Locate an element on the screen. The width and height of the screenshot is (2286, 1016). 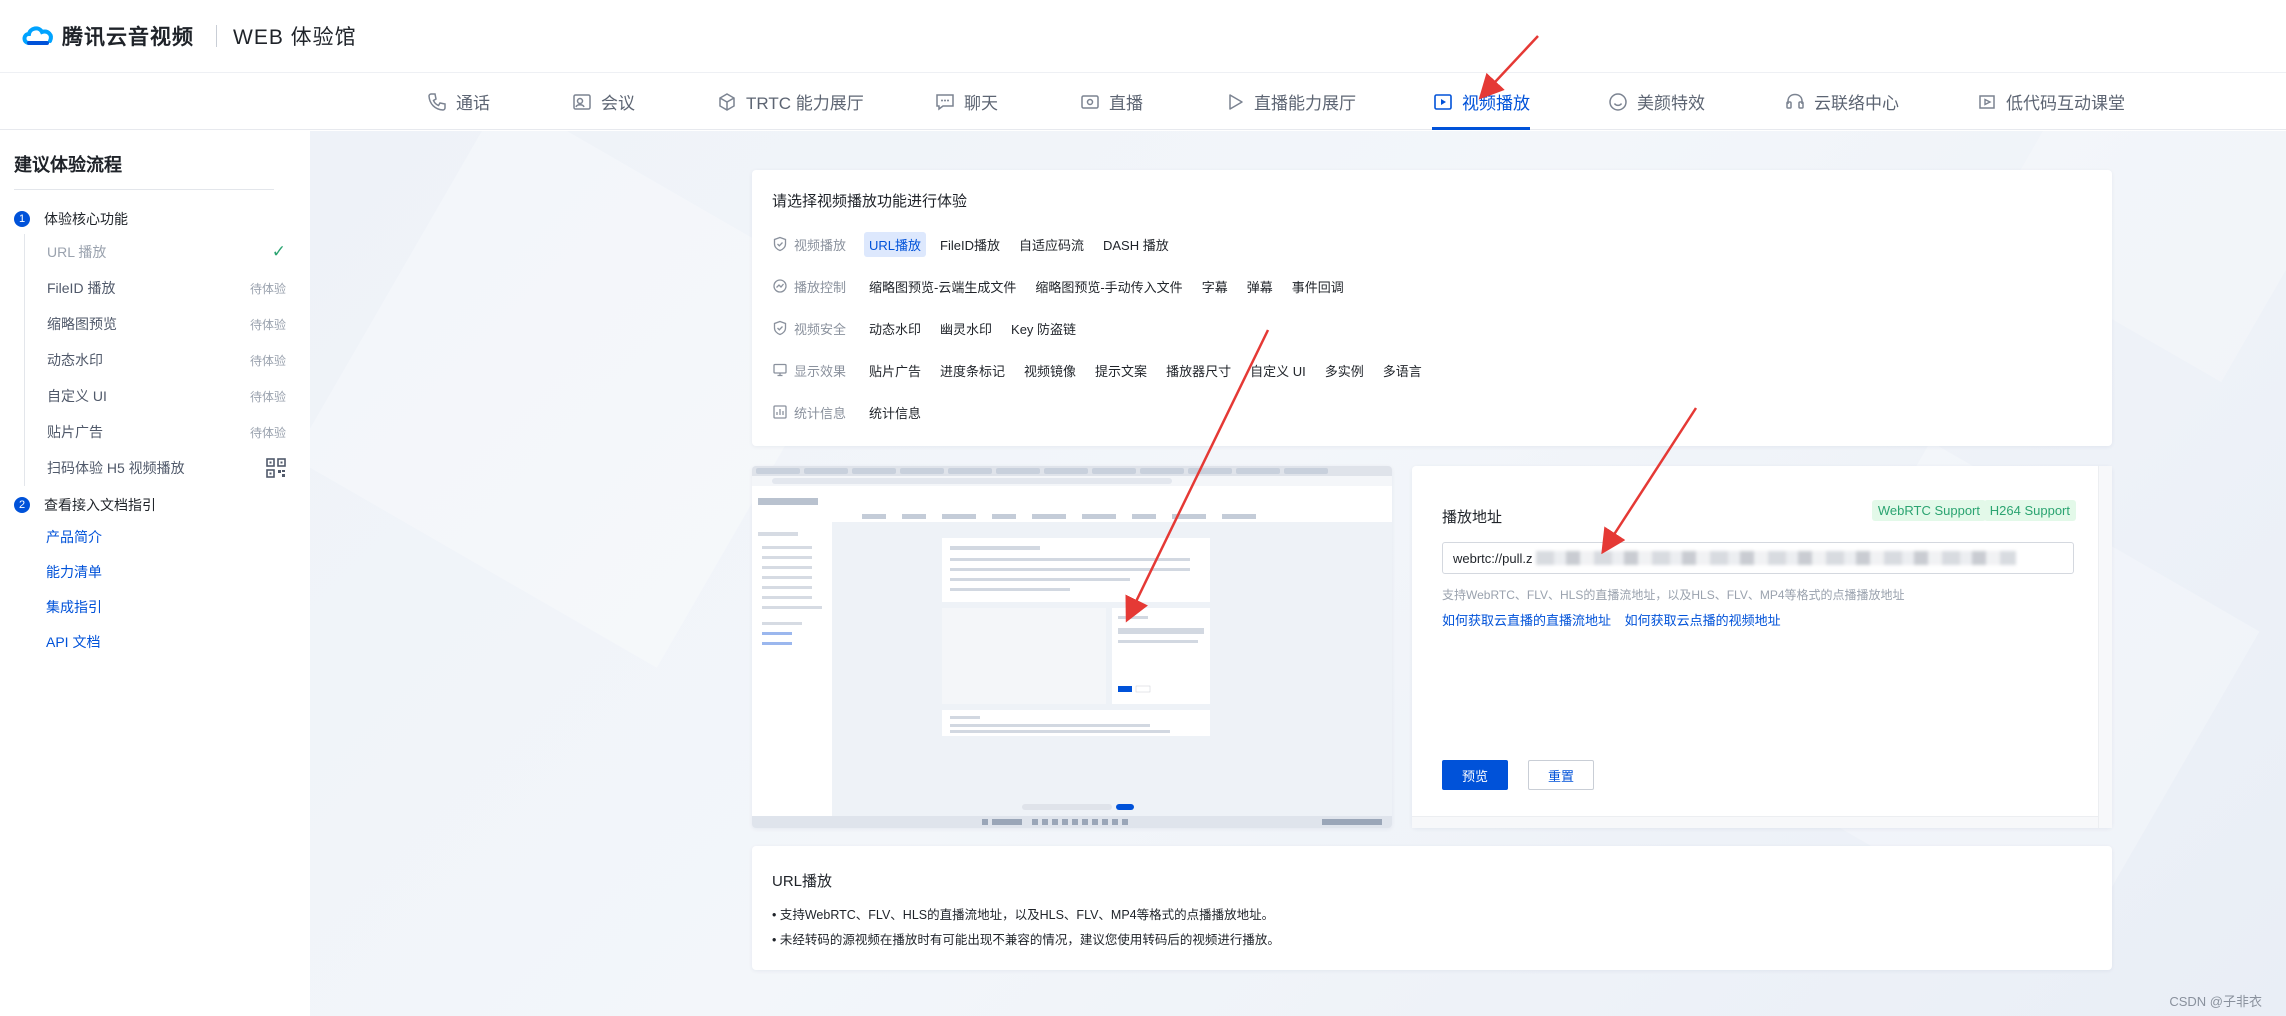
nav-item-lowcode-class: 低代码互动课堂 is located at coordinates (2050, 101).